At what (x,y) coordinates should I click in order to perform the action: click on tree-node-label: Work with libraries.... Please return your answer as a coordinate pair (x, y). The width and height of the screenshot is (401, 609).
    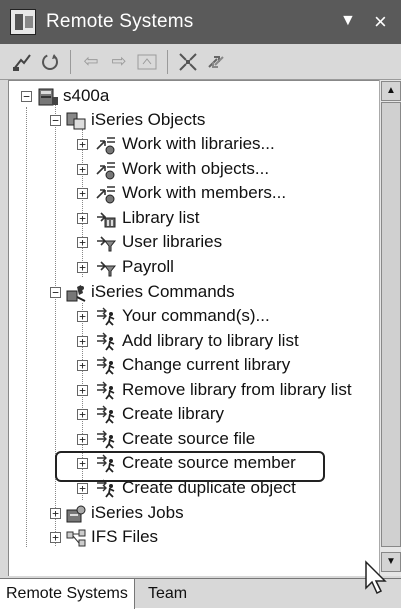
    Looking at the image, I should click on (198, 143).